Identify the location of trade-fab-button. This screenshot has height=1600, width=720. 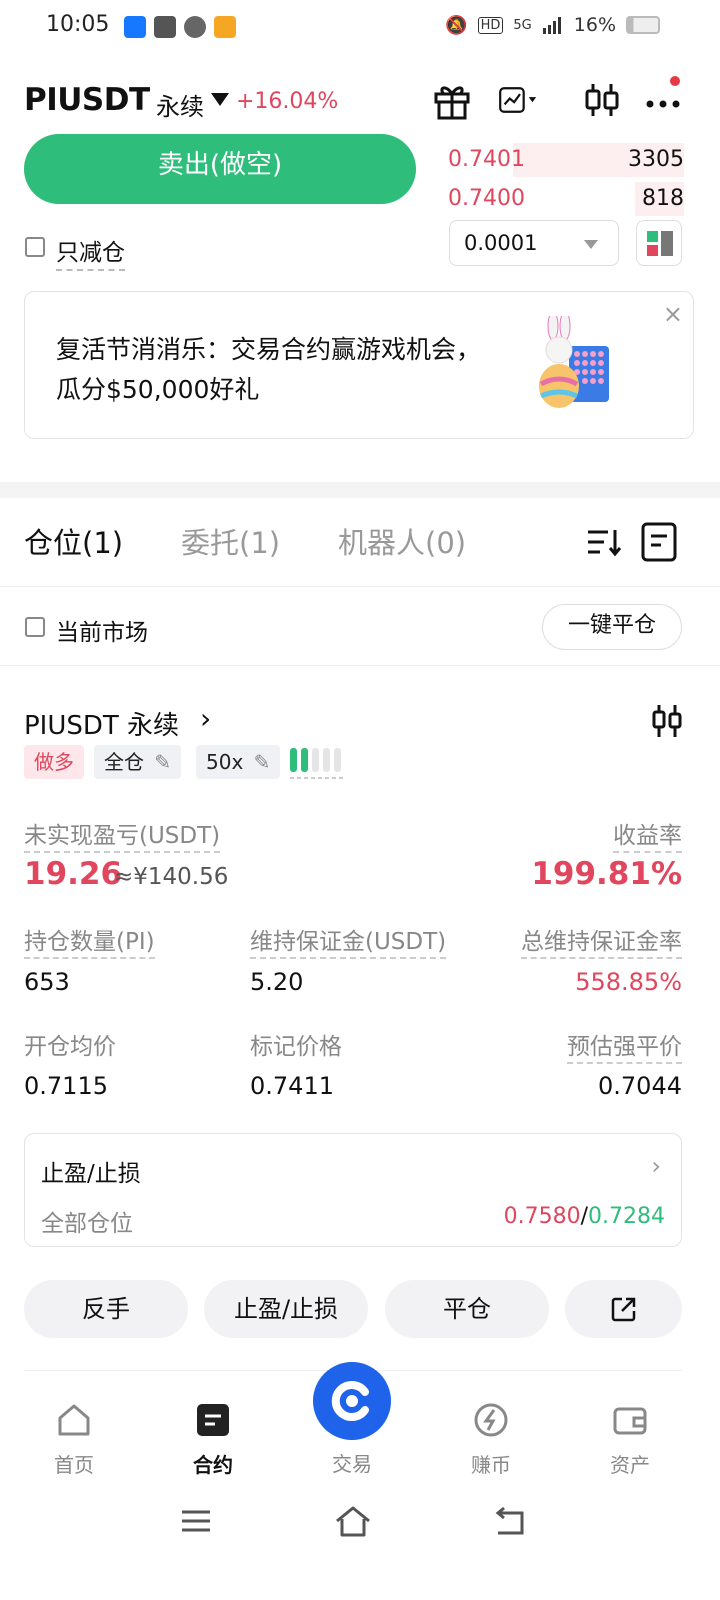
(352, 1401).